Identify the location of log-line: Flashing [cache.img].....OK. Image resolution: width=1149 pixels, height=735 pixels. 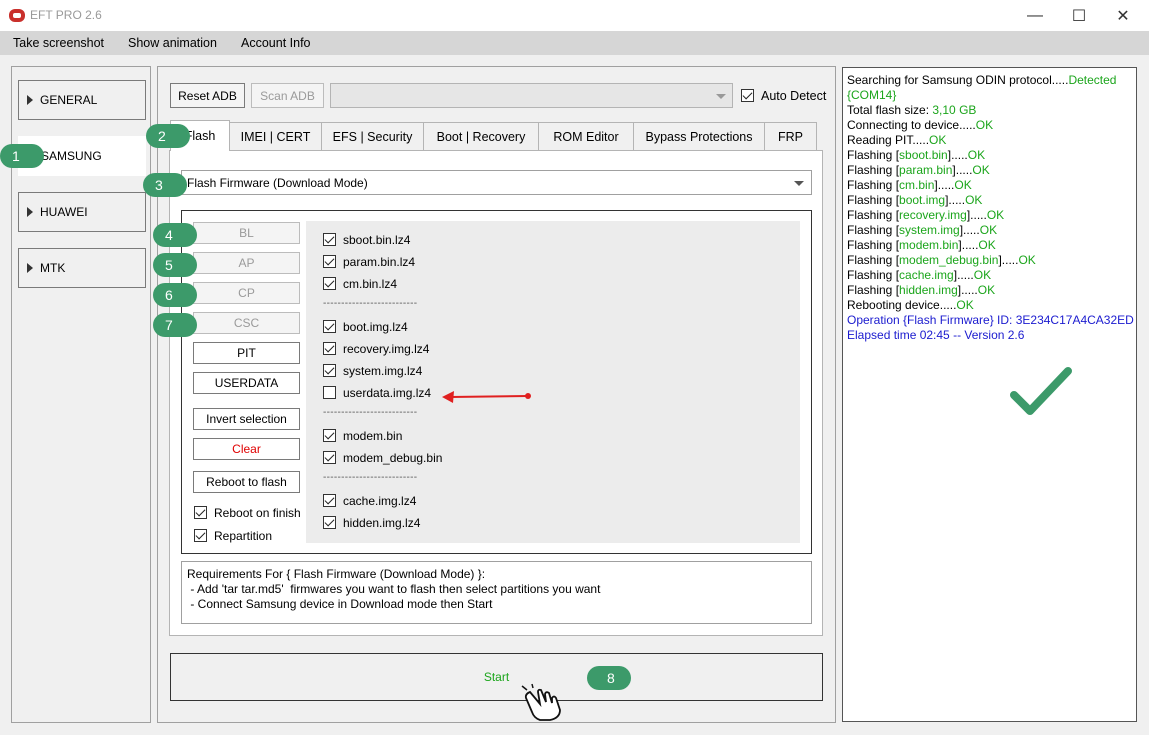
(919, 275).